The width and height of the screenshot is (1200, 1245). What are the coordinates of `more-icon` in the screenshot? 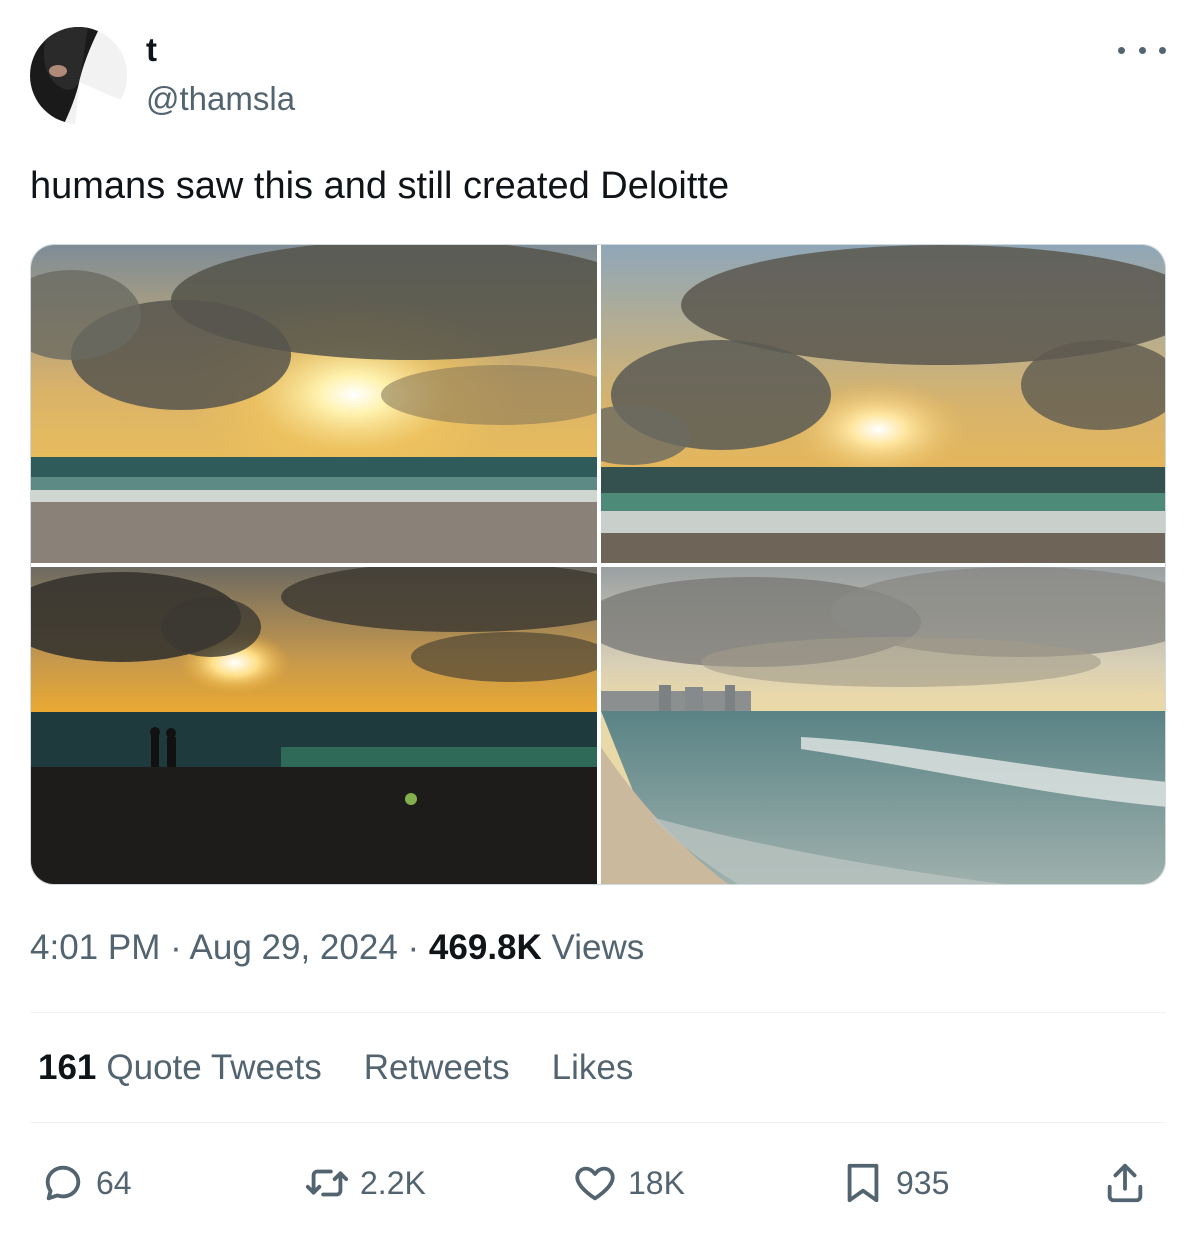 It's located at (1142, 50).